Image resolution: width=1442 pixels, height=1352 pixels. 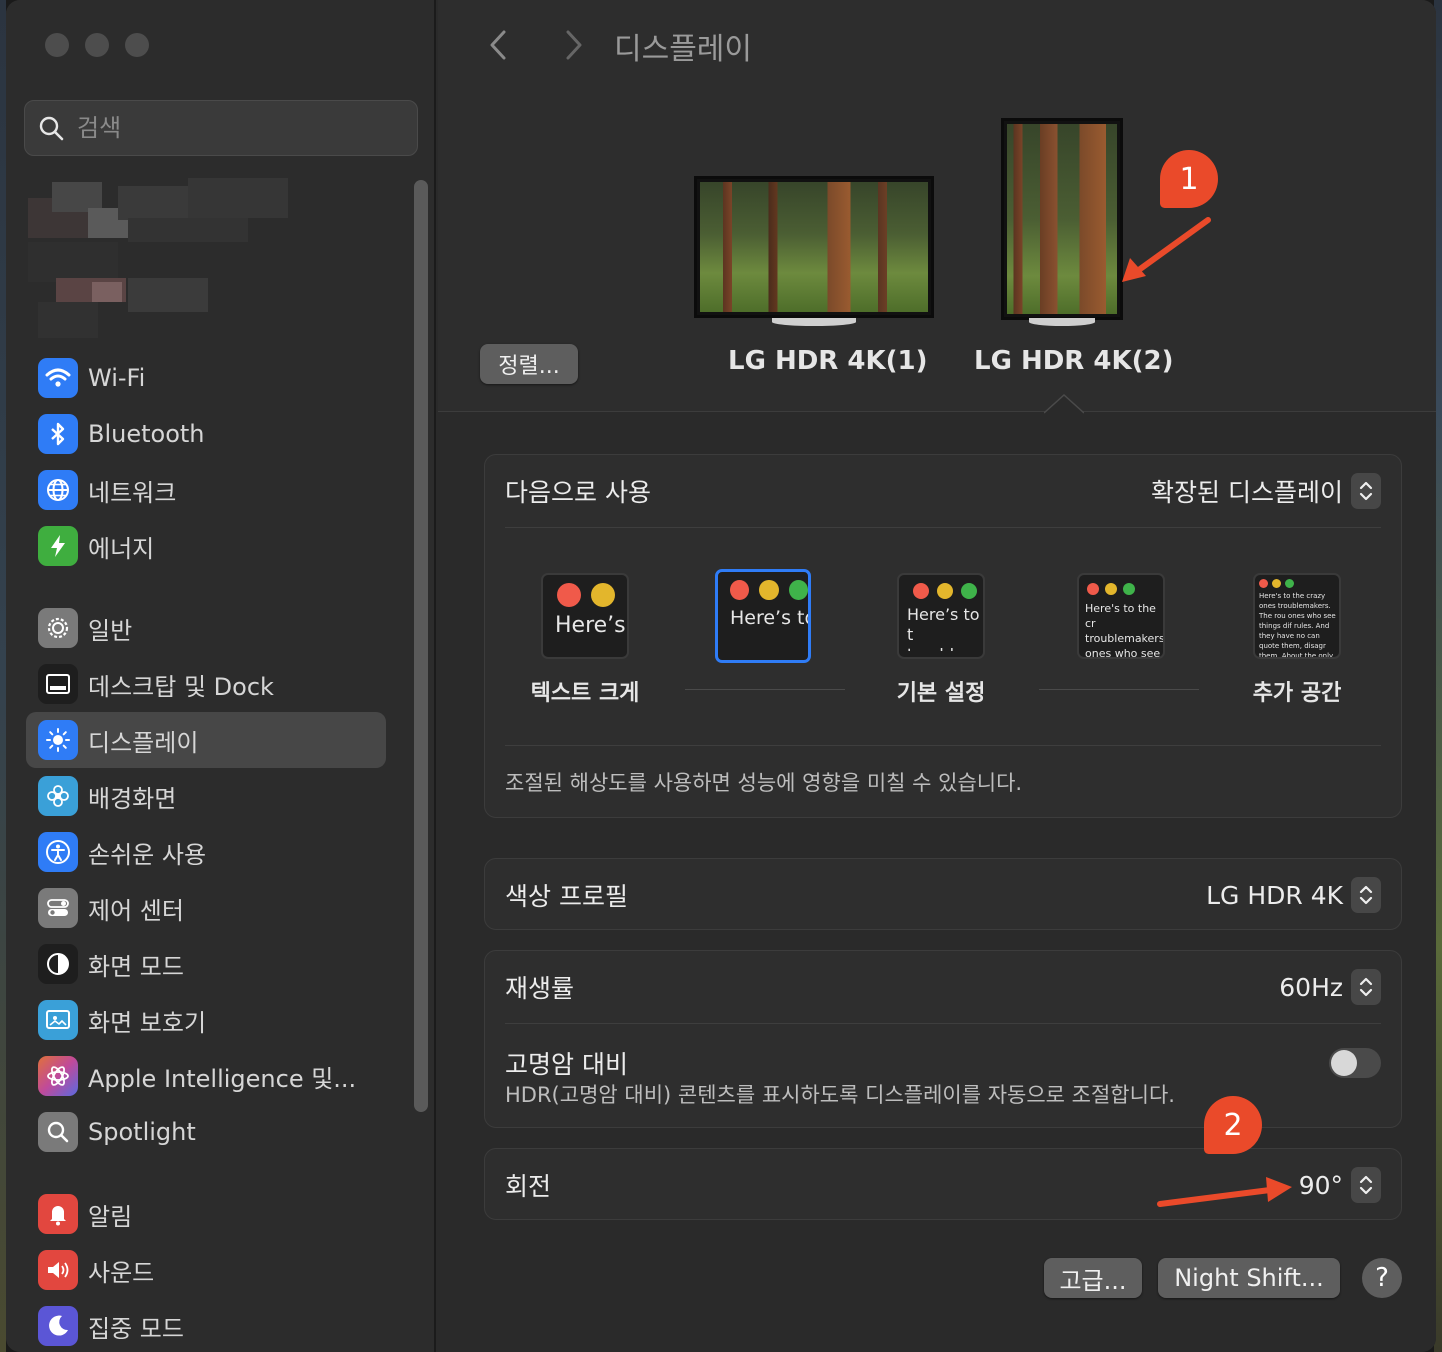 I want to click on forward-chevron-icon, so click(x=573, y=45).